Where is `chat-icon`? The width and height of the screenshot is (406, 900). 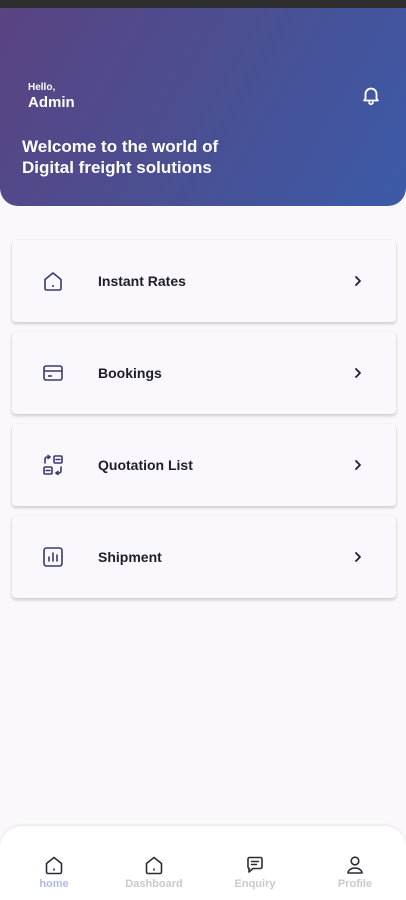
chat-icon is located at coordinates (255, 864).